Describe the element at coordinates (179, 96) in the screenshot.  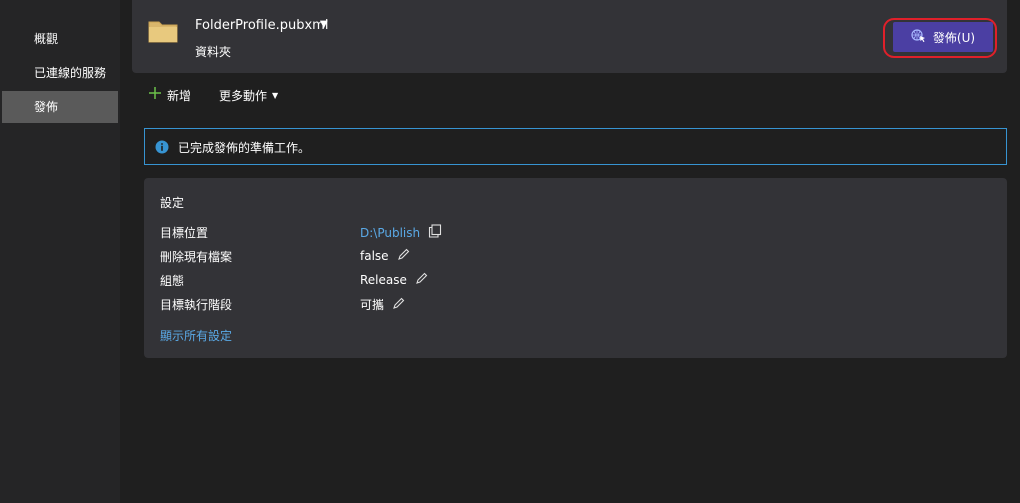
I see `new-button-label: 新增` at that location.